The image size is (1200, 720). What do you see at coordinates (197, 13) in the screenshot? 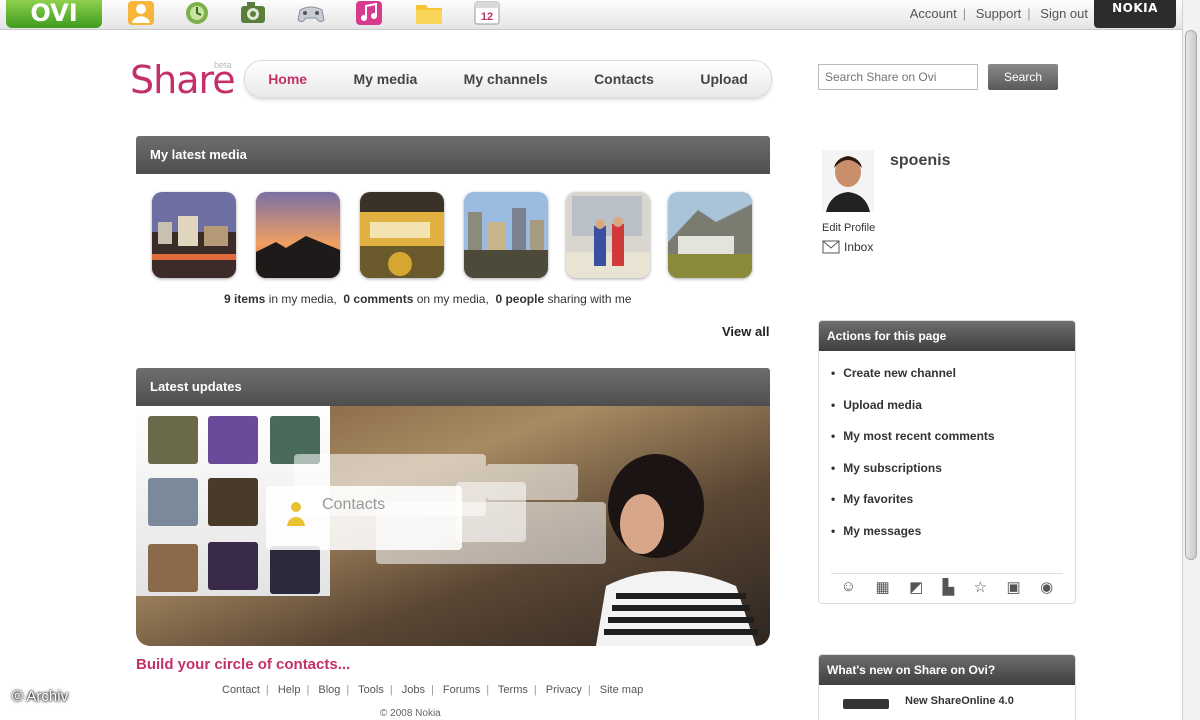
I see `clock-app-icon` at bounding box center [197, 13].